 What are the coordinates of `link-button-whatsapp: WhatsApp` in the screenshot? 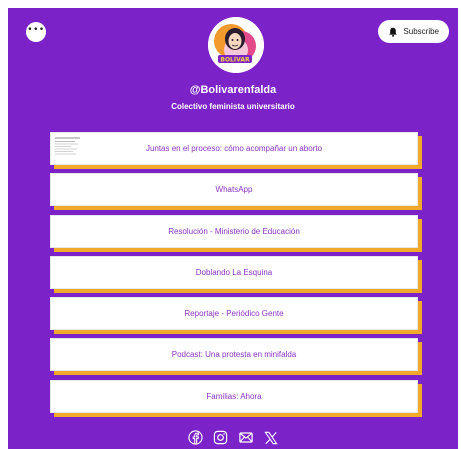 It's located at (236, 192).